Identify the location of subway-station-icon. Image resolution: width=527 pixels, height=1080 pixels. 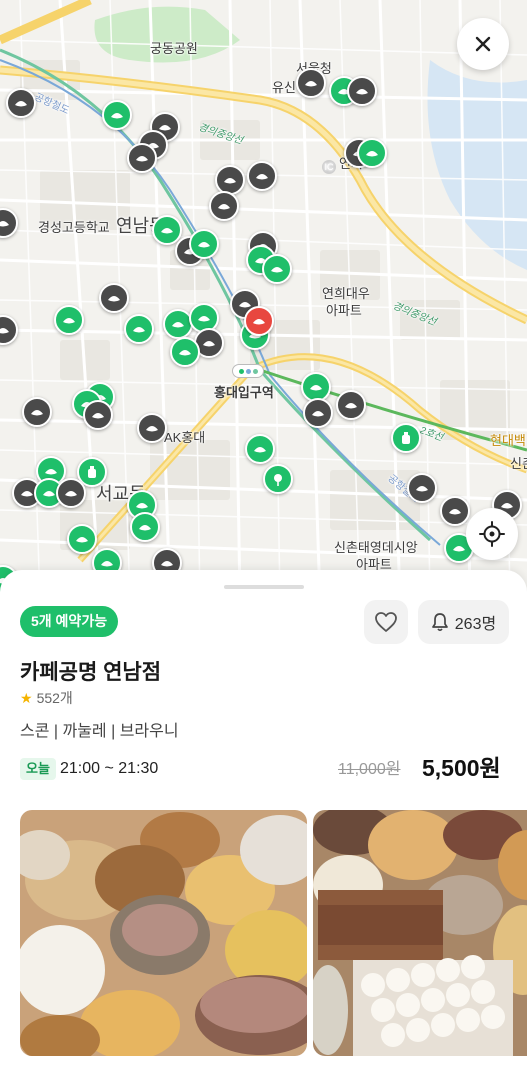
(248, 371).